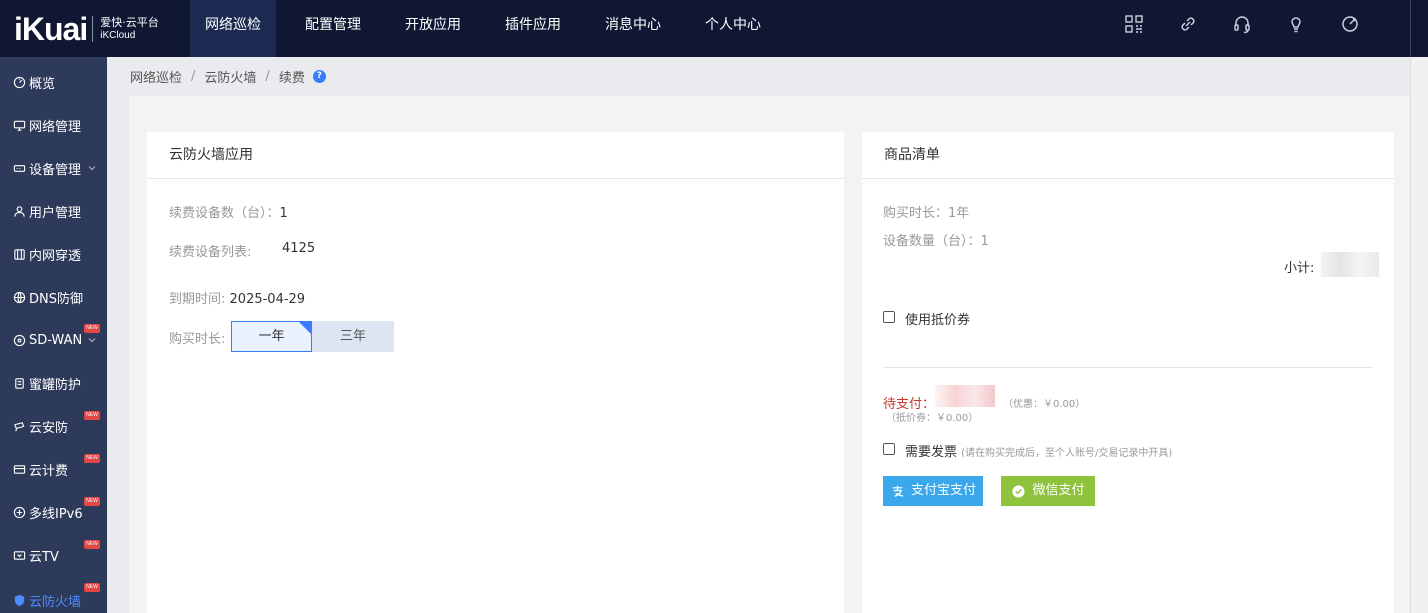 The width and height of the screenshot is (1428, 613). I want to click on logo-line1: 爱快·云平台, so click(129, 22).